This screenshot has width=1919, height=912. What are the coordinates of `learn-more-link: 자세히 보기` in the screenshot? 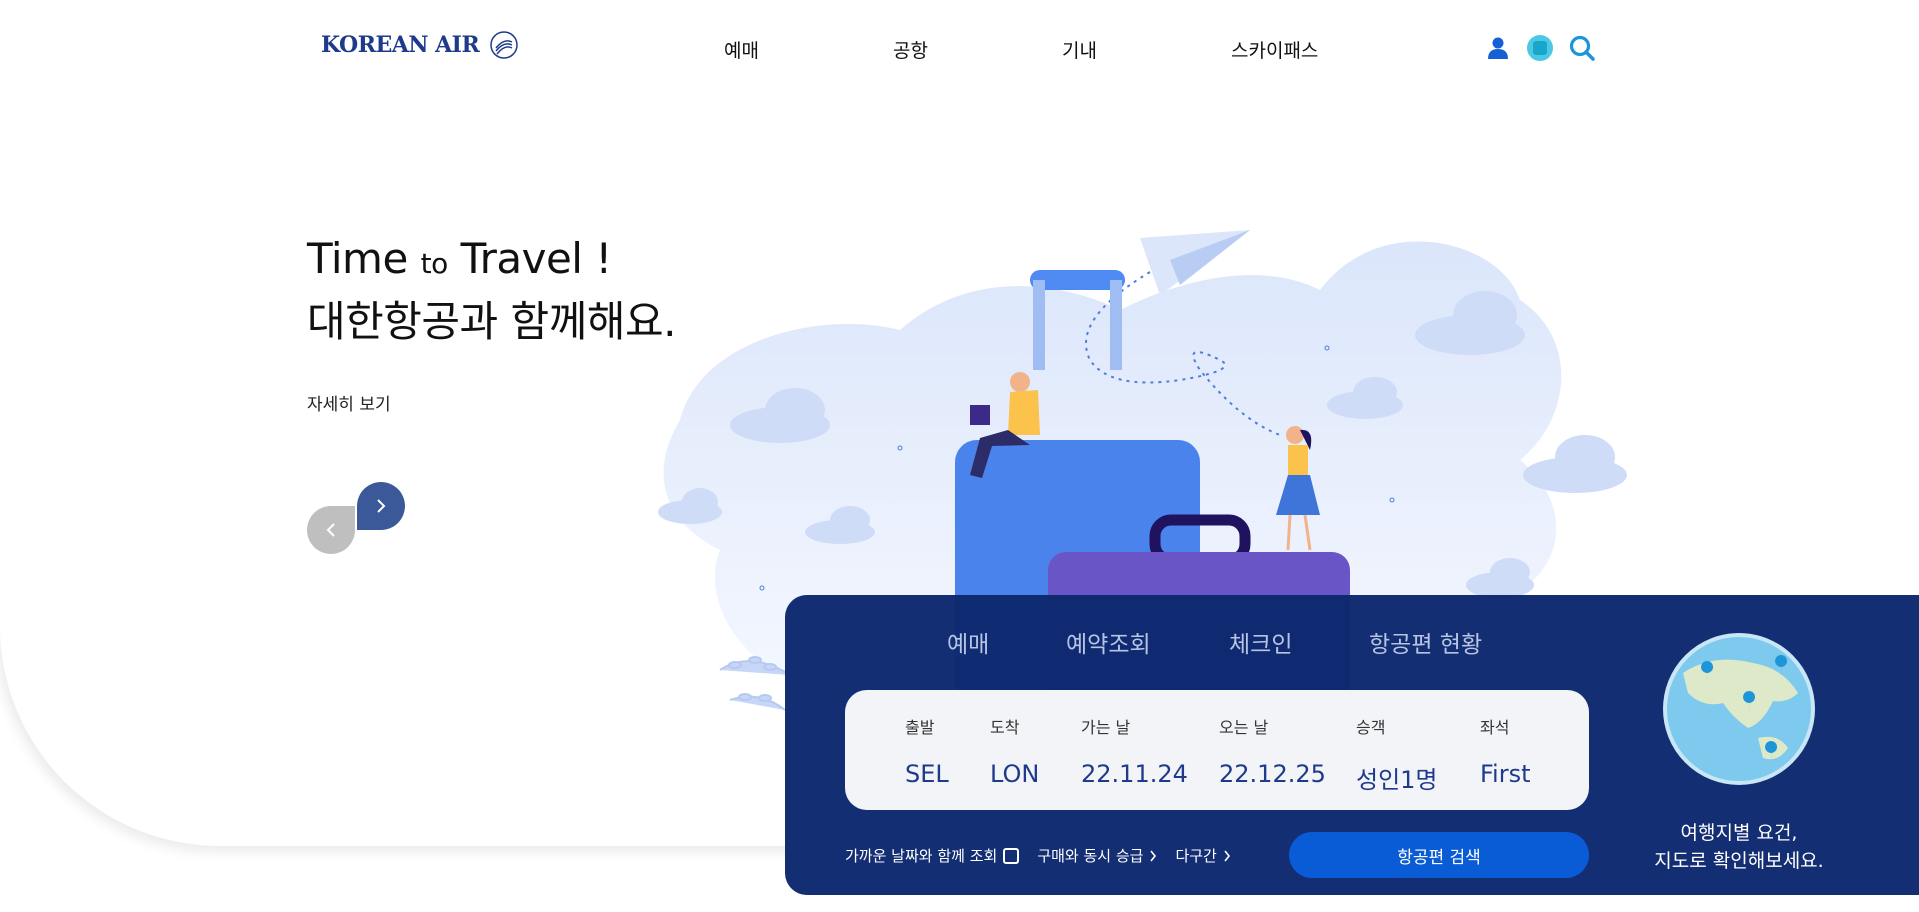 It's located at (349, 402).